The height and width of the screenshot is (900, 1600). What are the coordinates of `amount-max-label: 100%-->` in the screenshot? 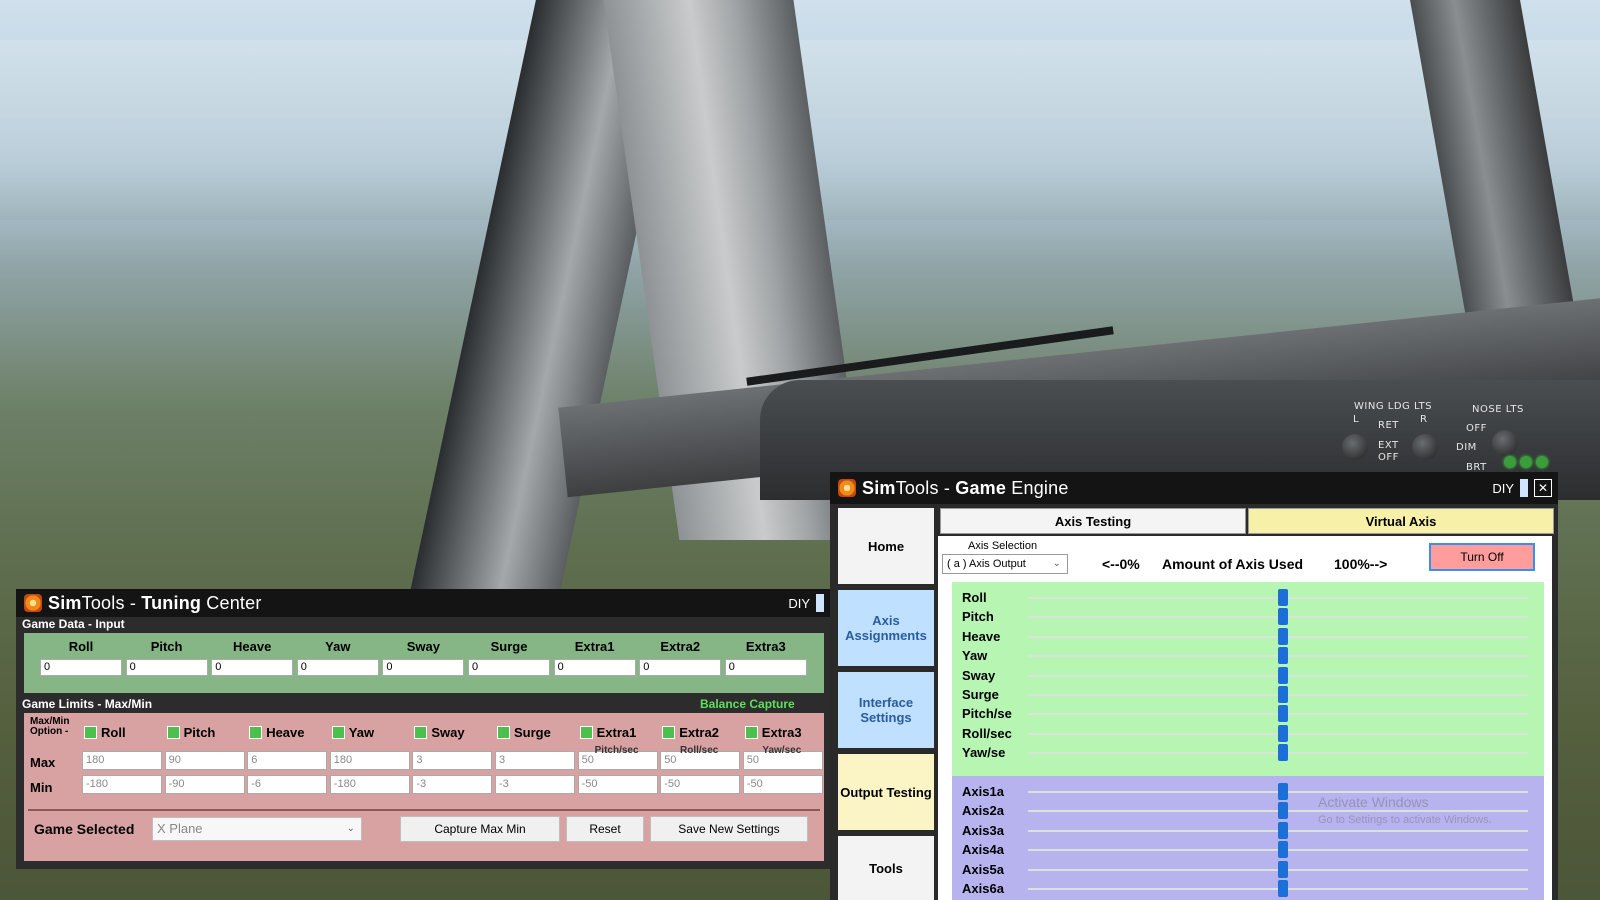 It's located at (1361, 564).